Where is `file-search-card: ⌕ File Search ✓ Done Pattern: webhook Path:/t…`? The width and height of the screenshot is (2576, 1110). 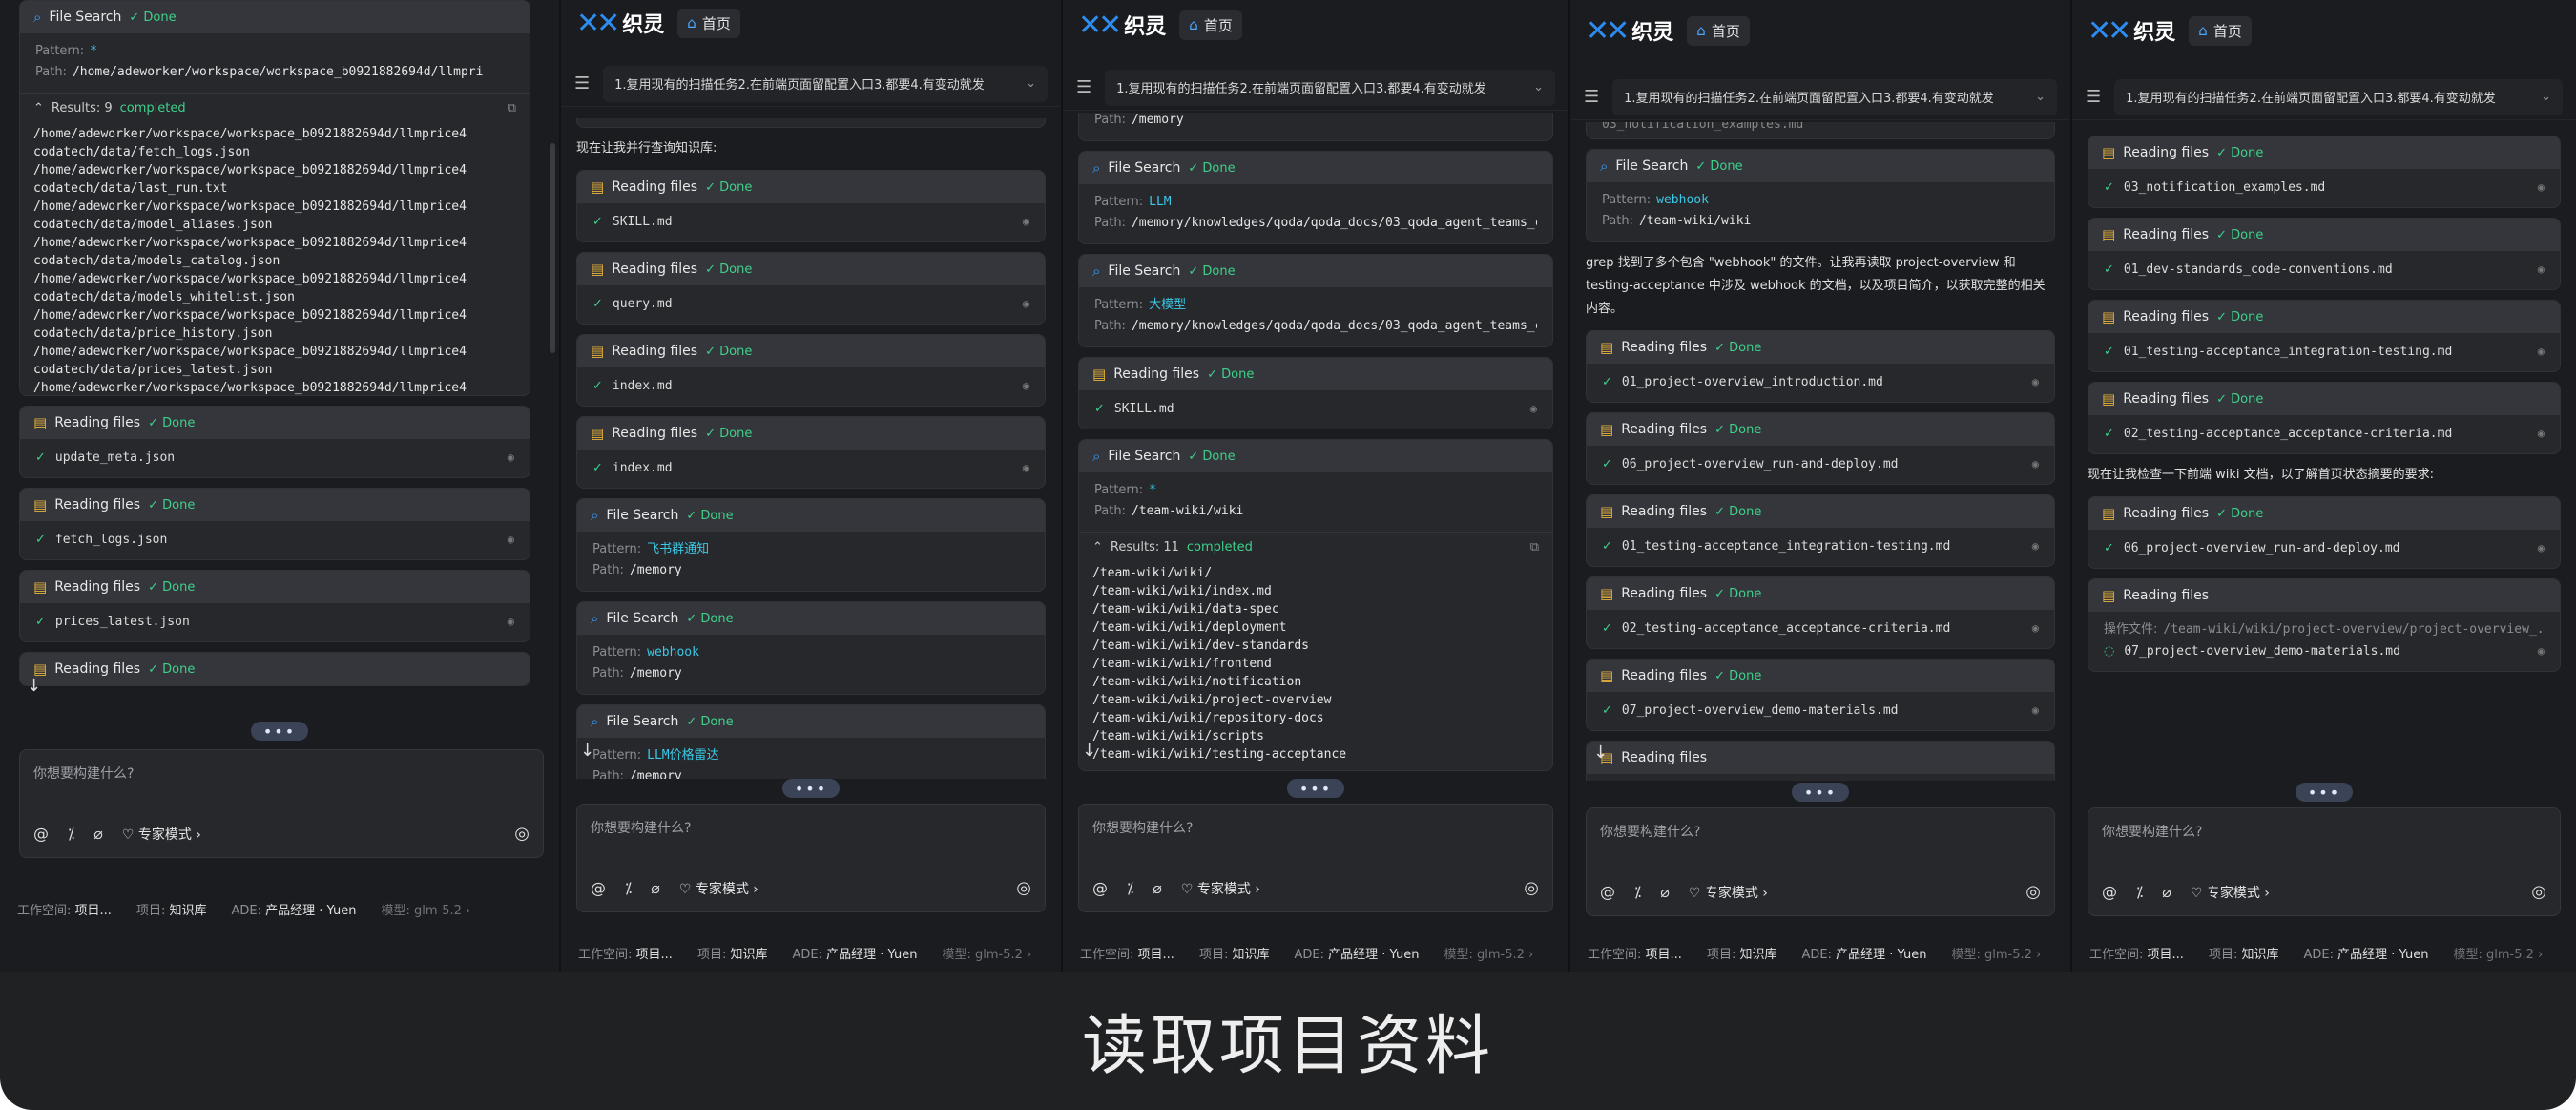 file-search-card: ⌕ File Search ✓ Done Pattern: webhook Path:/t… is located at coordinates (1820, 195).